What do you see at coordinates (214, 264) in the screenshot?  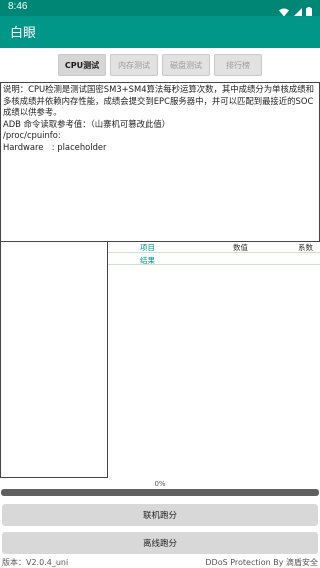 I see `result-divider` at bounding box center [214, 264].